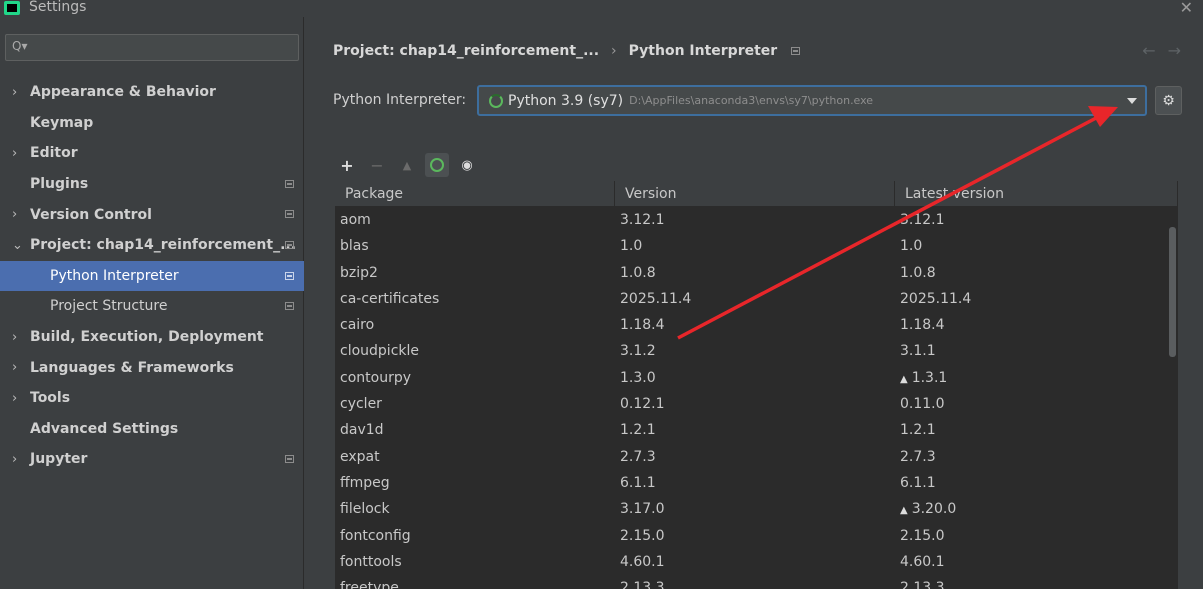 This screenshot has height=589, width=1203. What do you see at coordinates (152, 306) in the screenshot?
I see `sidebar-item: Project Structure` at bounding box center [152, 306].